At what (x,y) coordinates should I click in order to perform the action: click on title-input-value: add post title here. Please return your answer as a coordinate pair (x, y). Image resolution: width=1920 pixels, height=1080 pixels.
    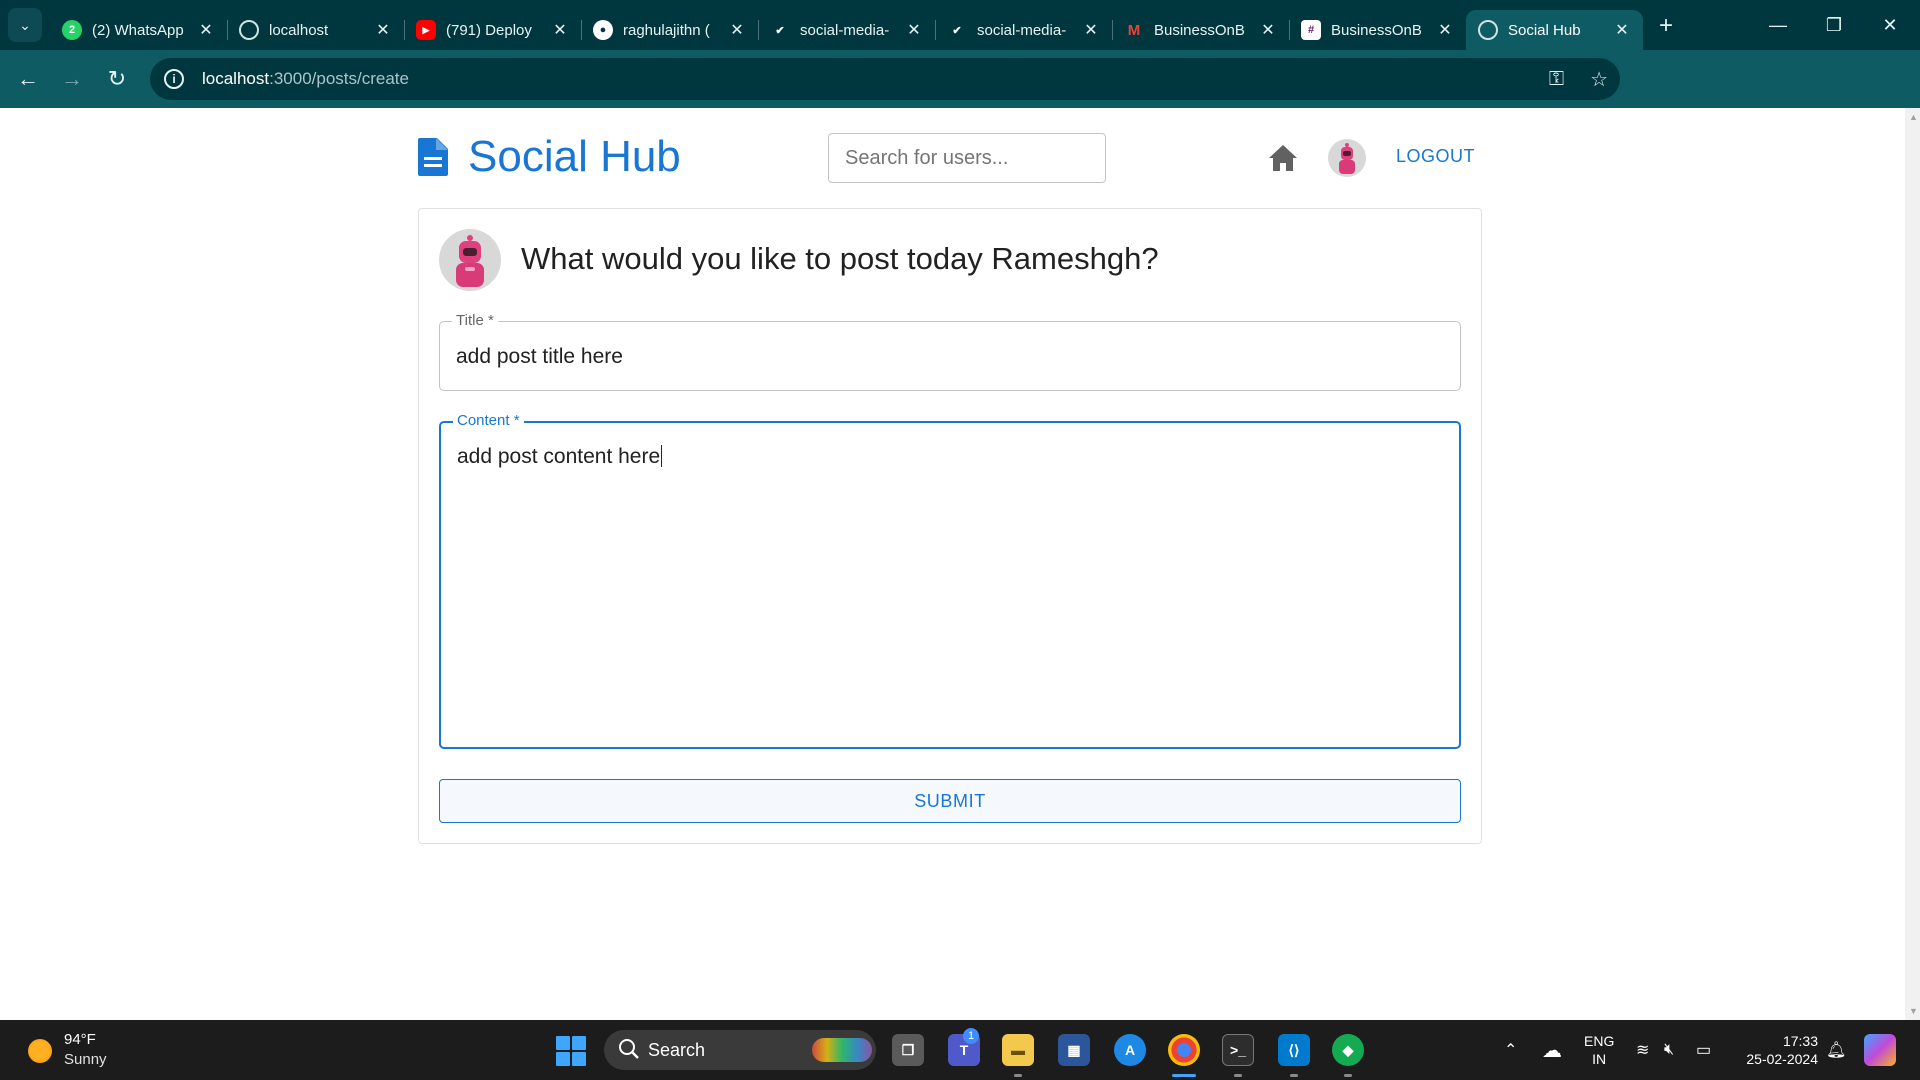
    Looking at the image, I should click on (539, 357).